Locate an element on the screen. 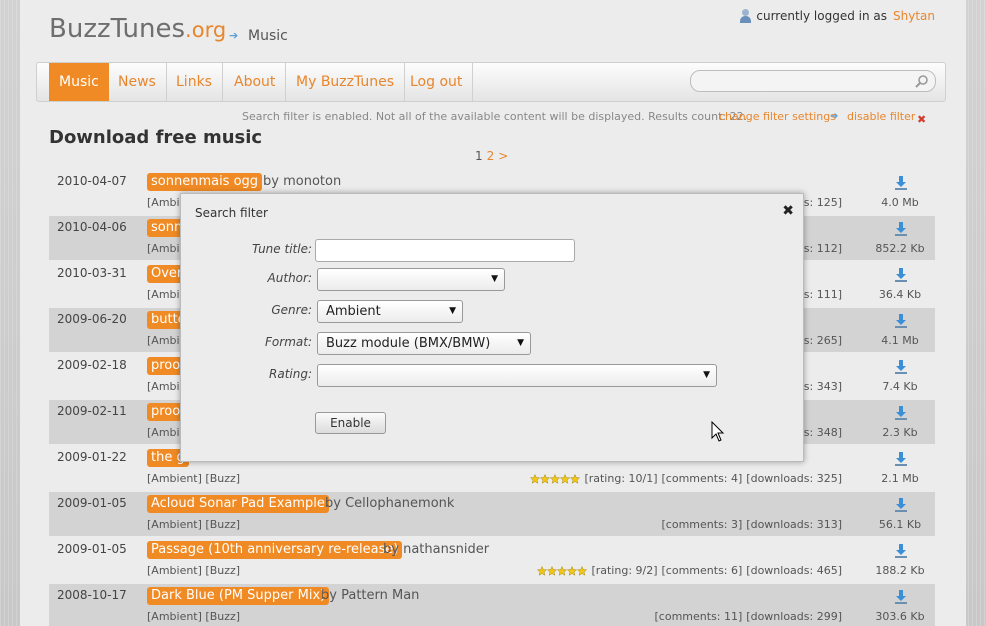 The height and width of the screenshot is (626, 986). tune-comments: [comments: 11] is located at coordinates (698, 616).